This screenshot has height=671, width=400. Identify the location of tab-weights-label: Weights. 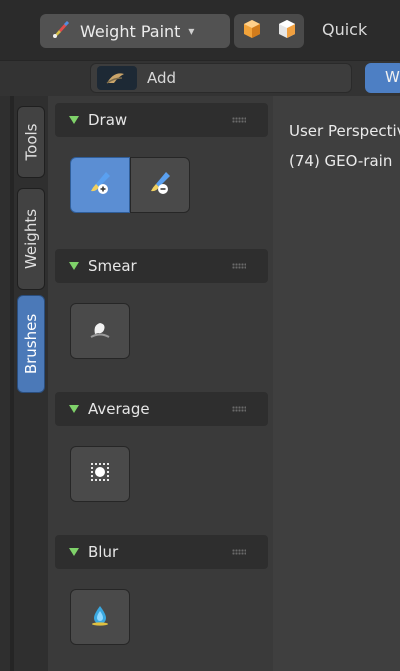
(31, 239).